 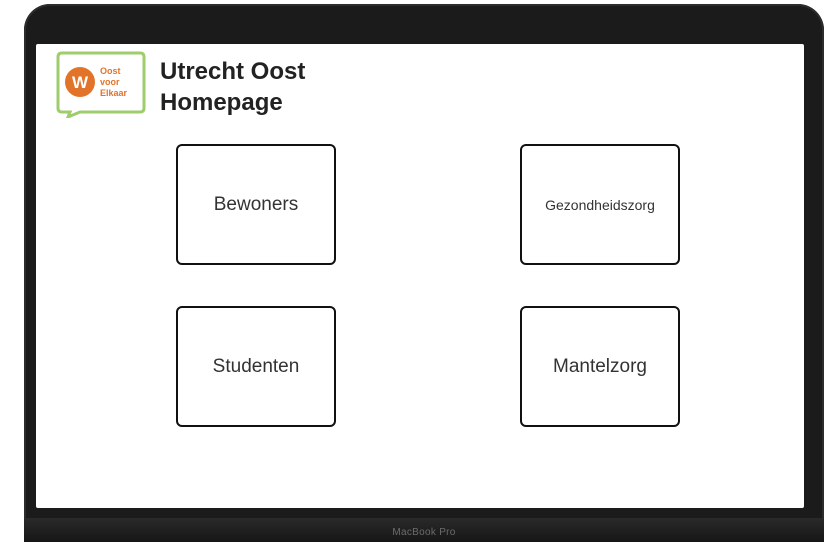 I want to click on mantelzorg-tile: Mantelzorg, so click(x=600, y=366).